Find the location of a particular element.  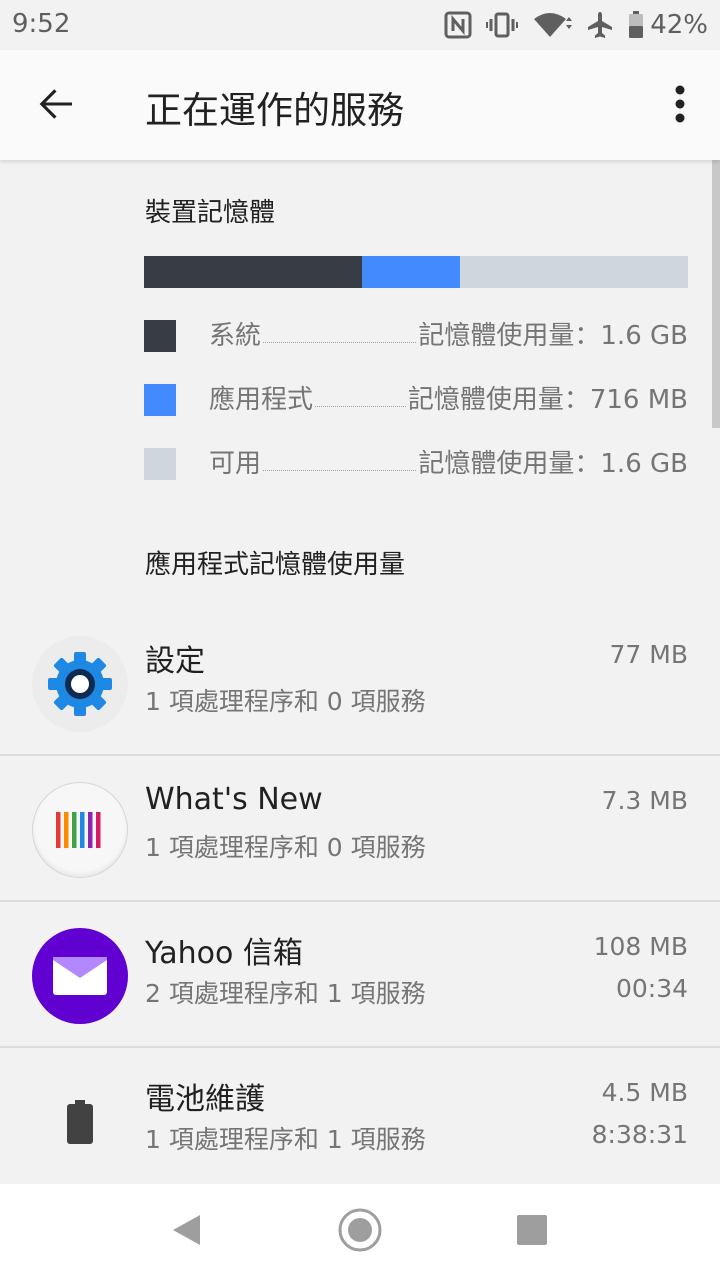

app-memory-size: 77 MB is located at coordinates (648, 654).